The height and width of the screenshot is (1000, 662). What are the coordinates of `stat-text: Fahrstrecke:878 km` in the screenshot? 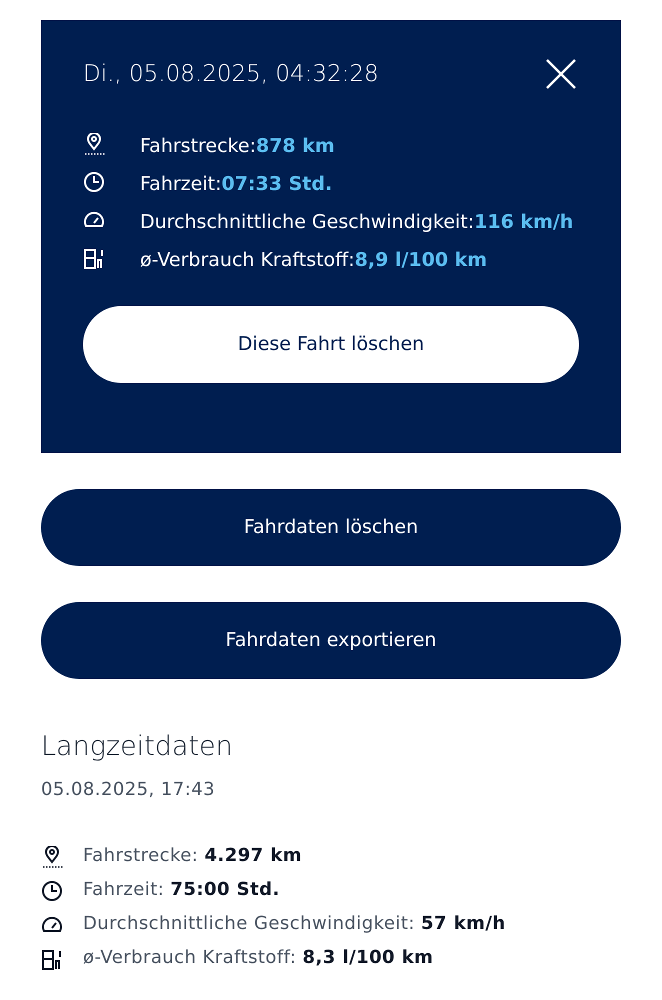 It's located at (237, 146).